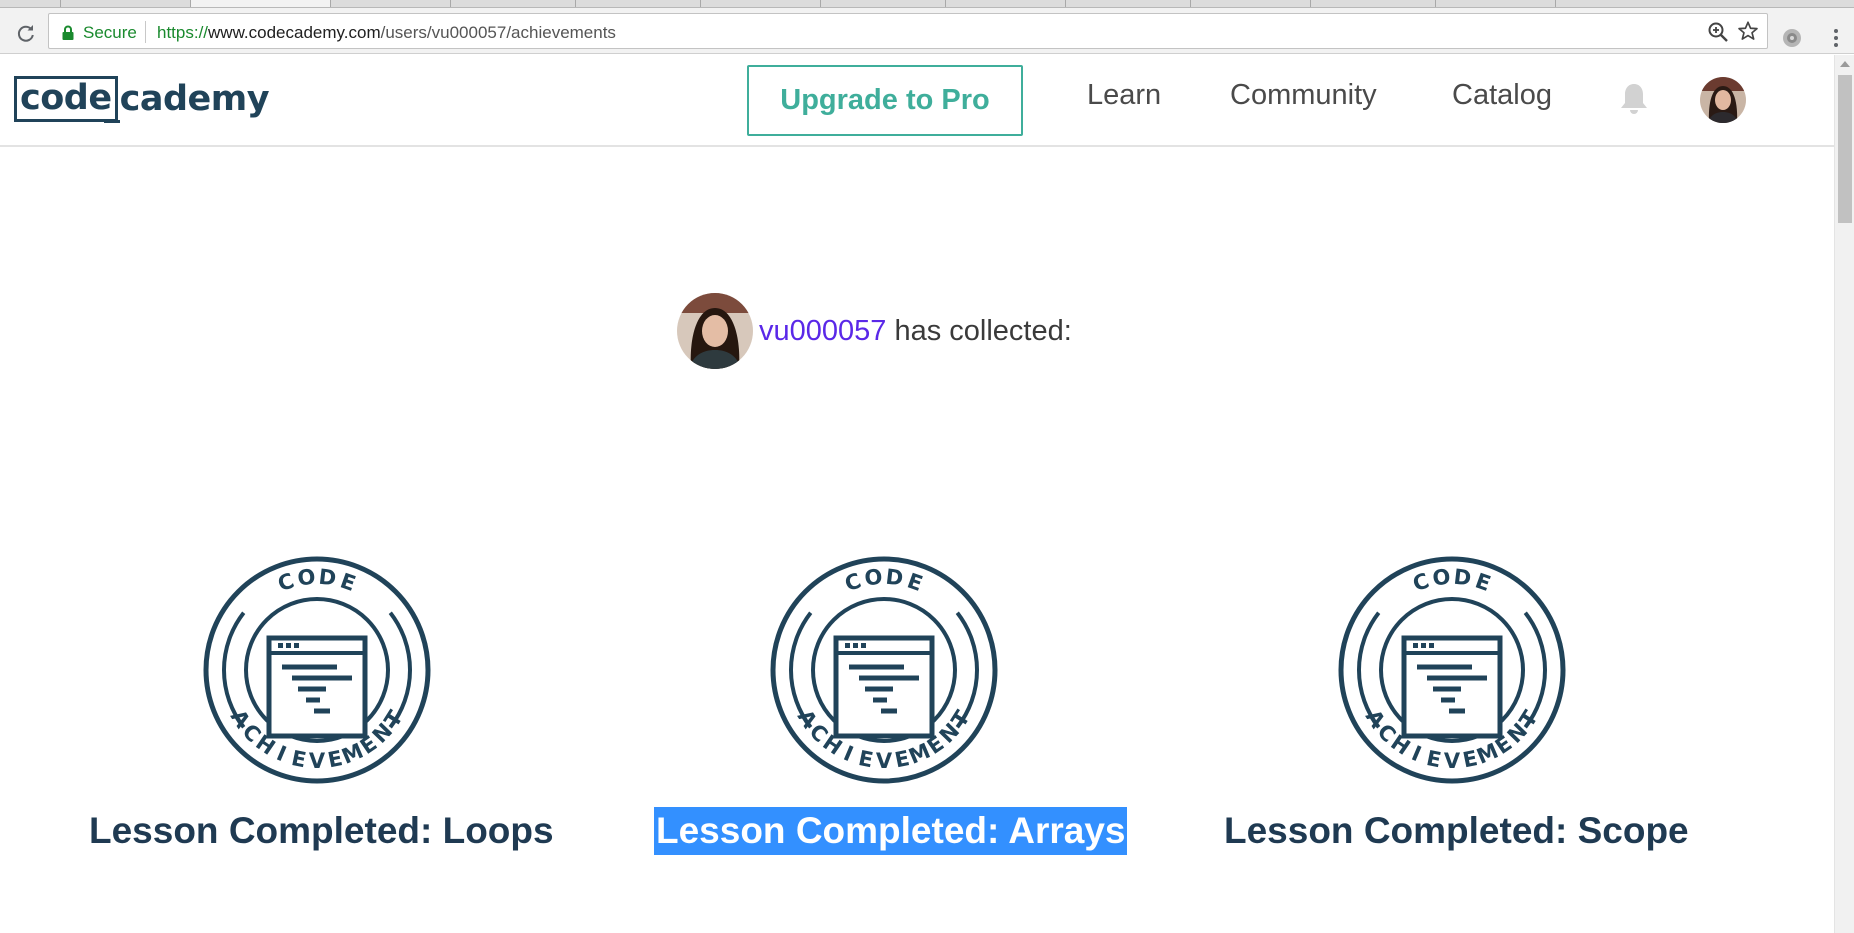 The height and width of the screenshot is (933, 1854). What do you see at coordinates (1502, 95) in the screenshot?
I see `nav-catalog-link: Catalog` at bounding box center [1502, 95].